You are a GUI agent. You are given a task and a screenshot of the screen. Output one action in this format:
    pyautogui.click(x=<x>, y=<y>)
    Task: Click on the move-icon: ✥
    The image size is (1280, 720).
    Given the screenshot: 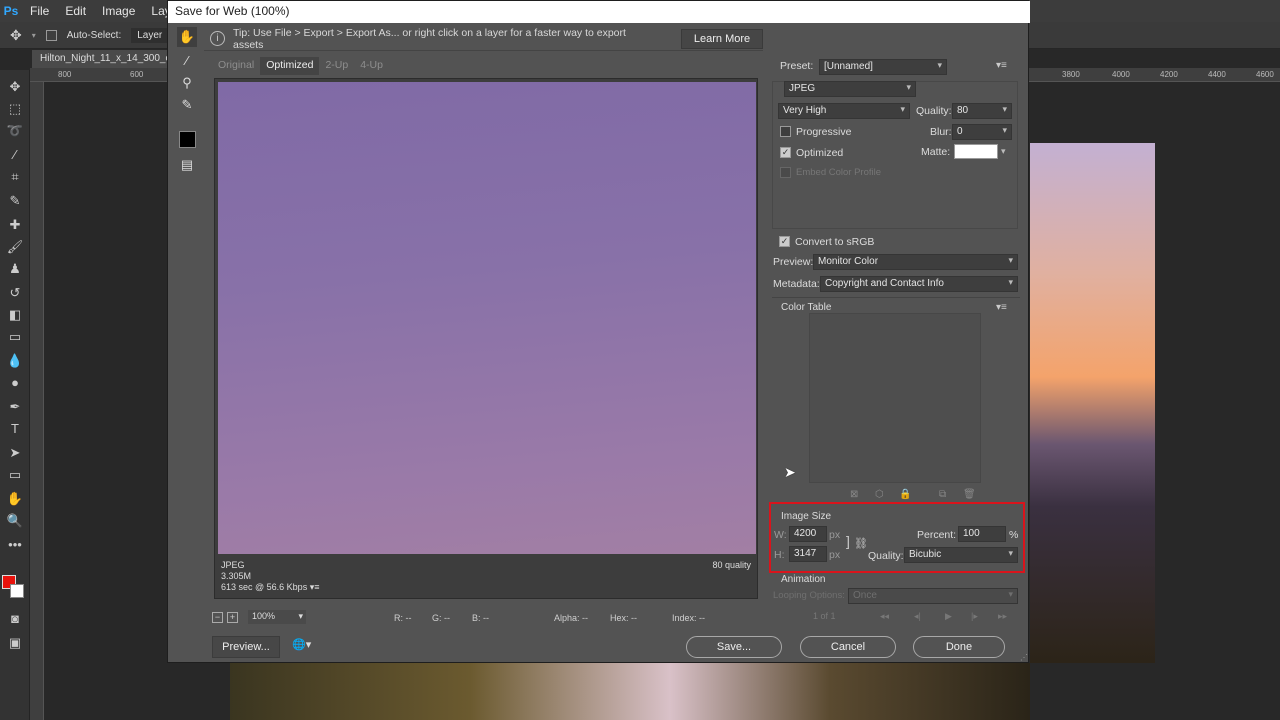 What is the action you would take?
    pyautogui.click(x=15, y=87)
    